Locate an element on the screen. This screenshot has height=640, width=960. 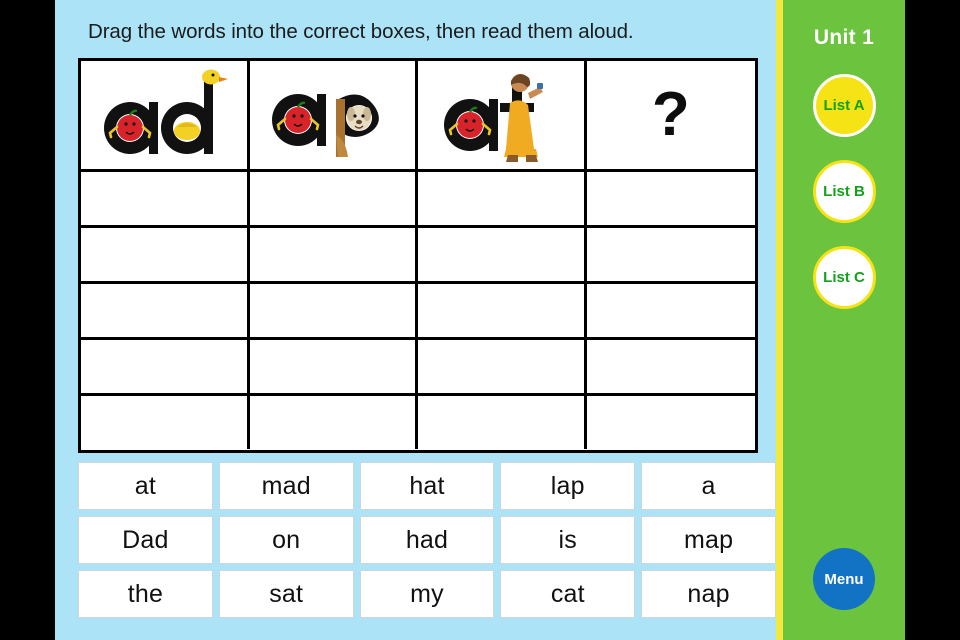
word-tile: mad is located at coordinates (286, 486).